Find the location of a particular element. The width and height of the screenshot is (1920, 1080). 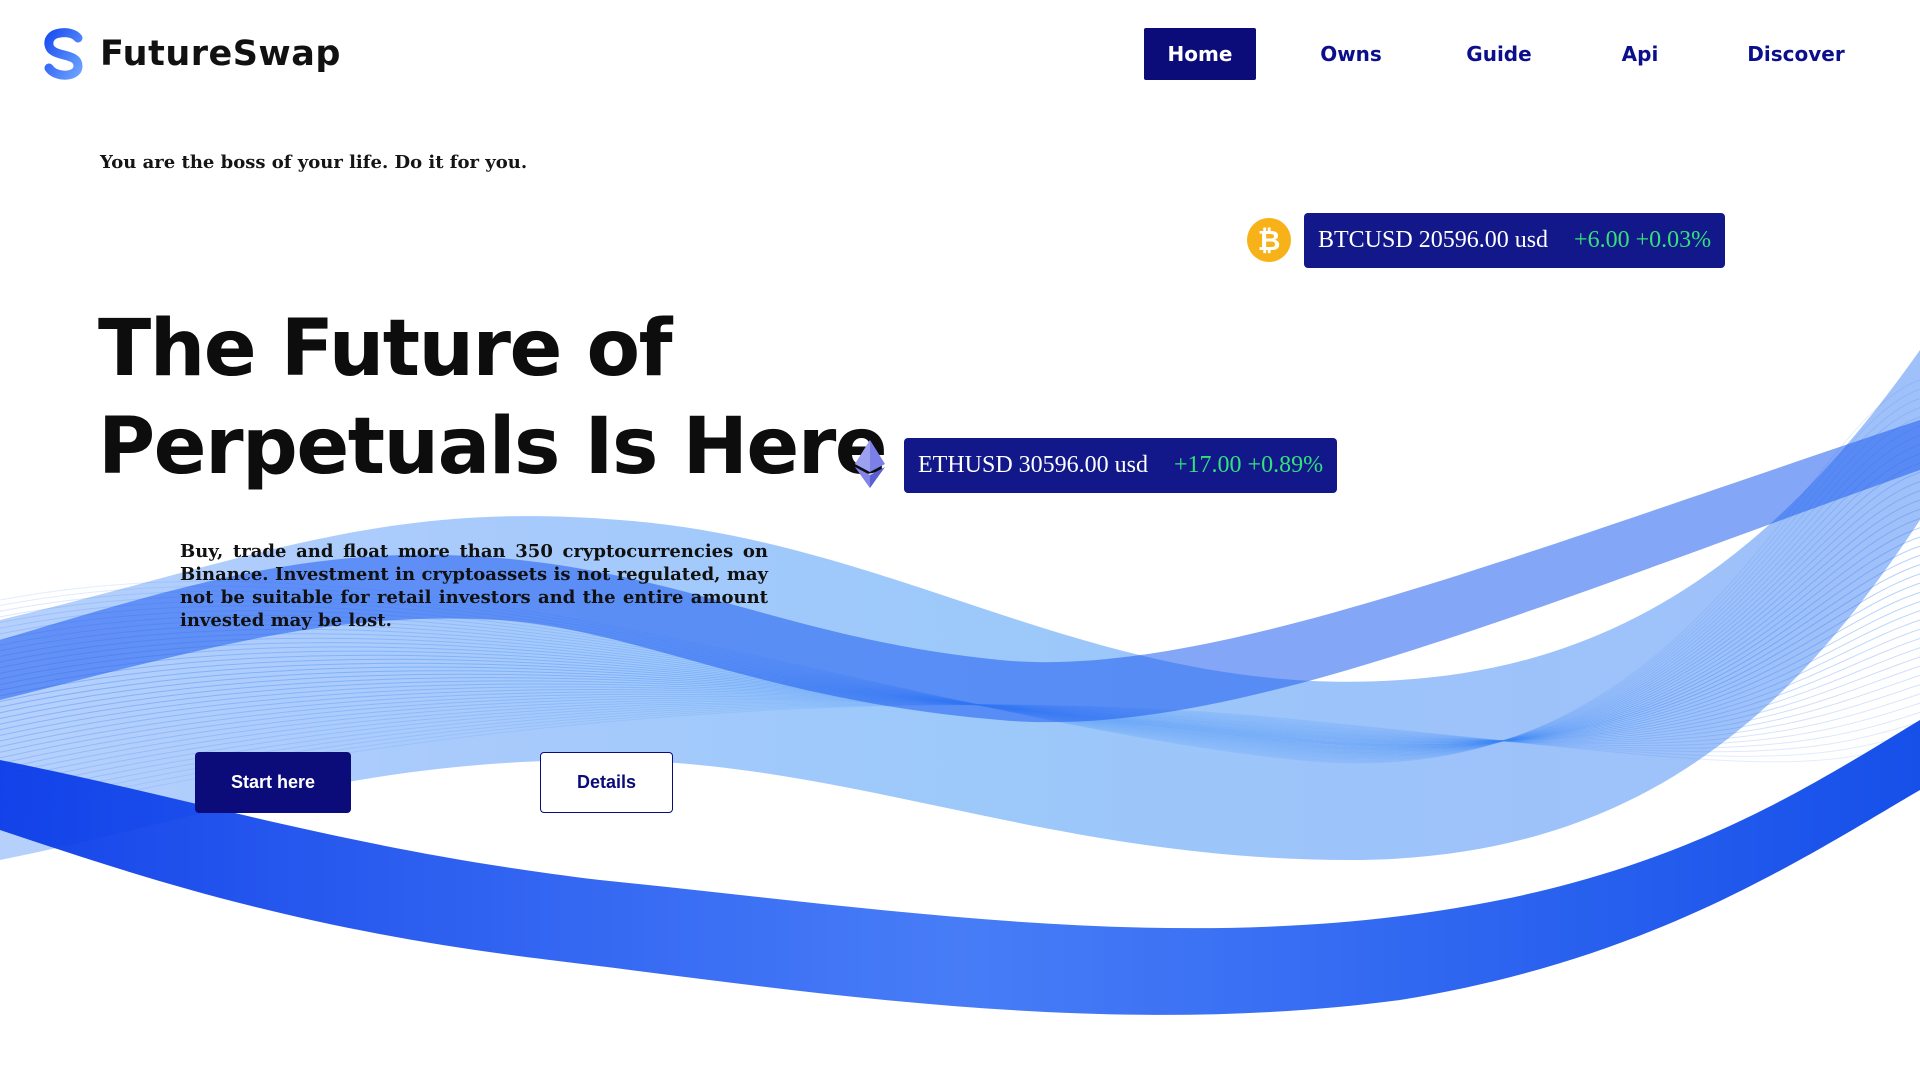

ethereum-icon is located at coordinates (870, 464).